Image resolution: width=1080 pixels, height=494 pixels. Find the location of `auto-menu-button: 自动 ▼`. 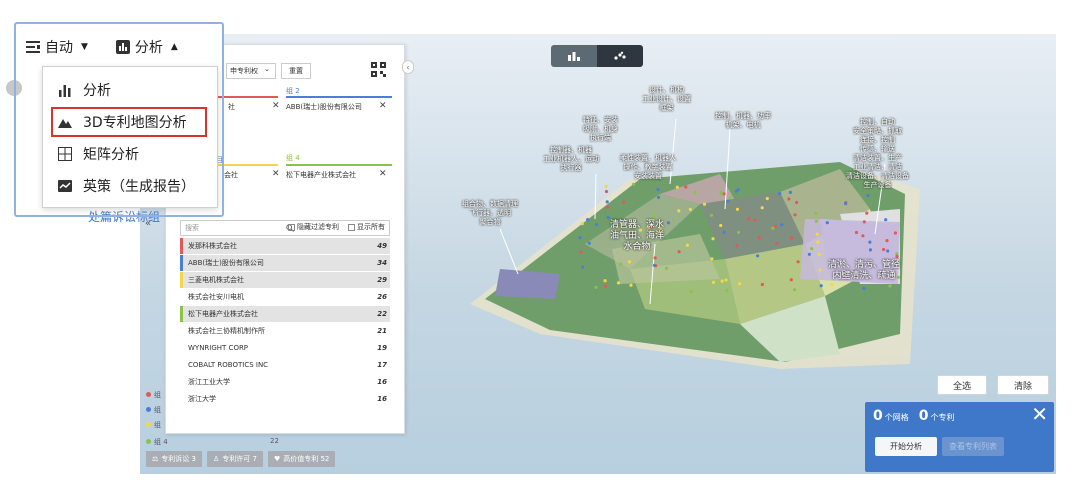

auto-menu-button: 自动 ▼ is located at coordinates (57, 47).